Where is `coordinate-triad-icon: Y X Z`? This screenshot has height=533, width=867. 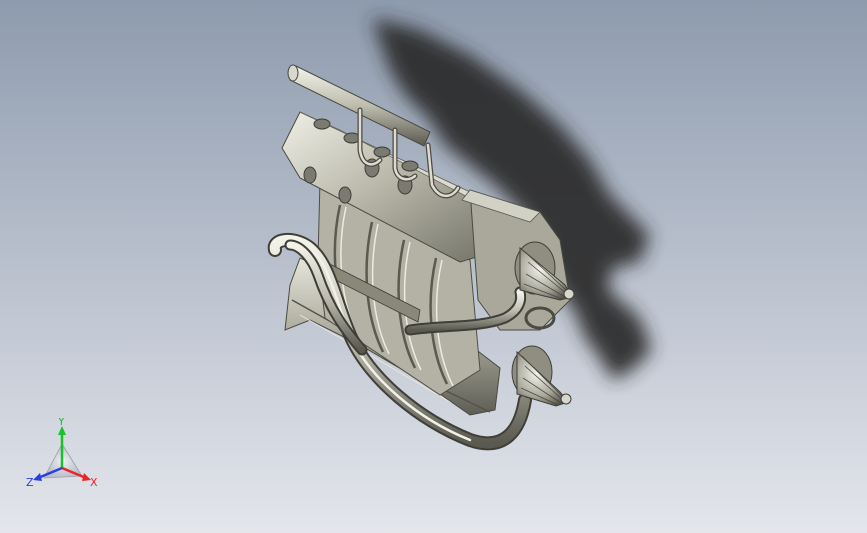
coordinate-triad-icon: Y X Z is located at coordinates (62, 452).